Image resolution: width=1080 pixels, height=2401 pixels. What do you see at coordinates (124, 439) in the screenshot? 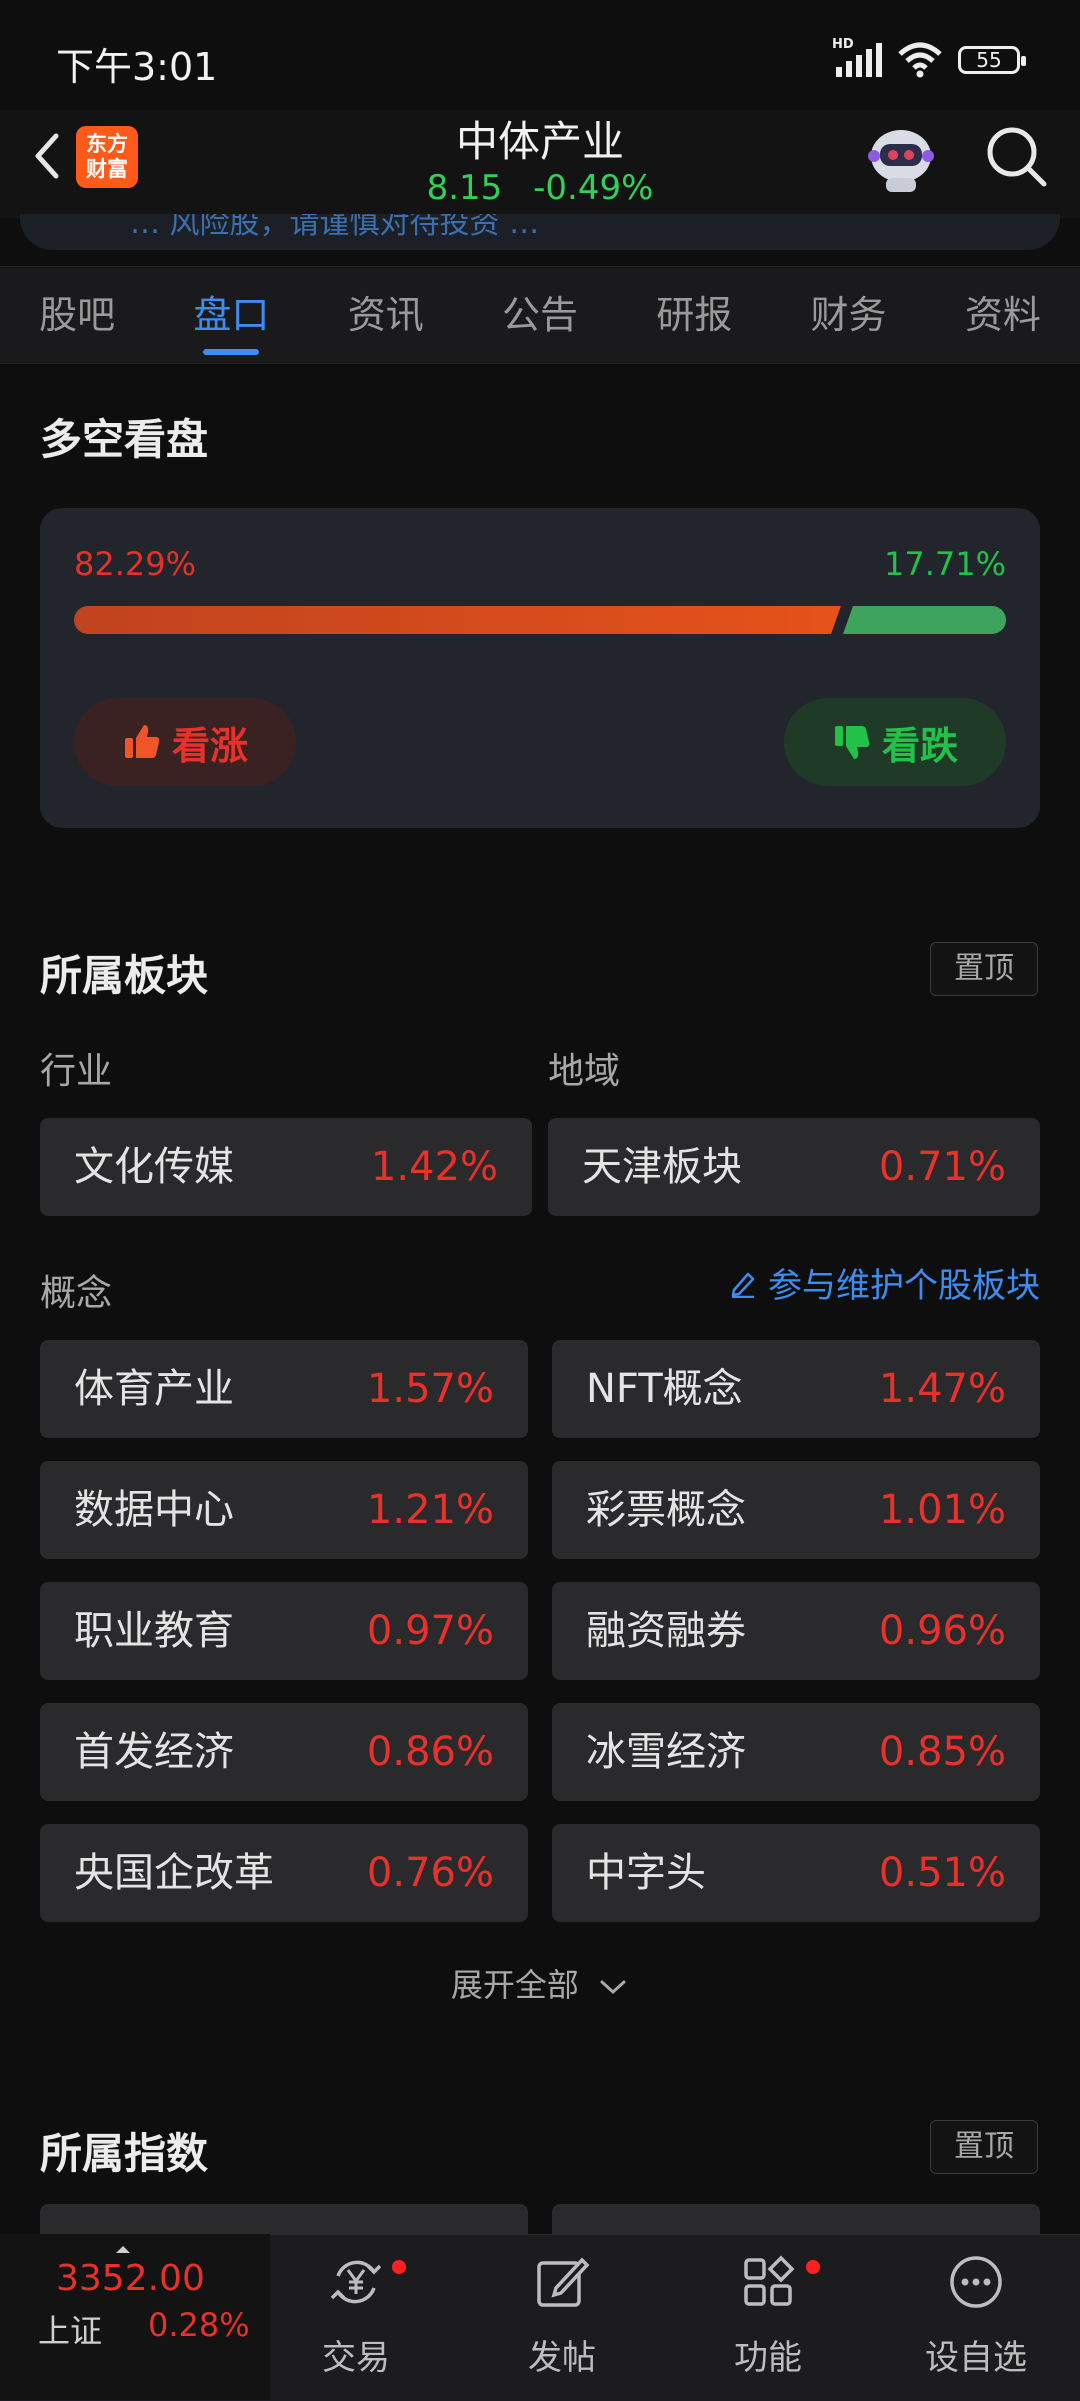
I see `sentiment-title: 多空看盘` at bounding box center [124, 439].